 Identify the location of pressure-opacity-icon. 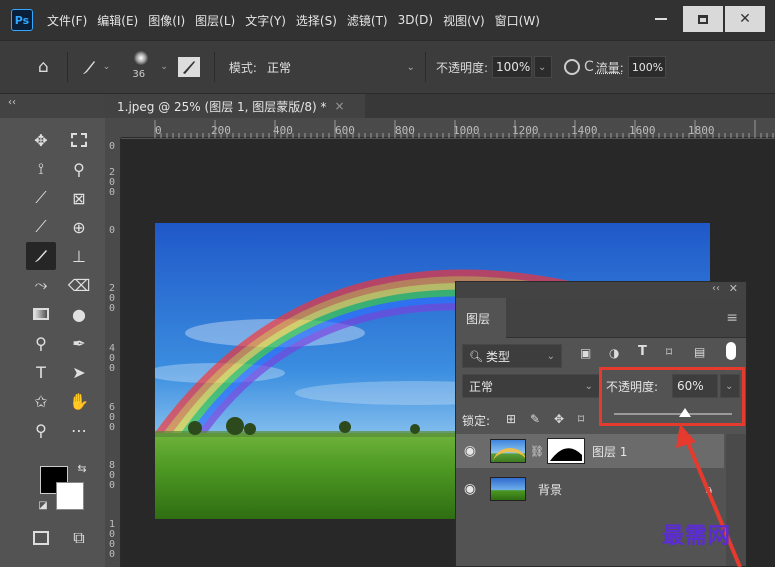
(571, 67).